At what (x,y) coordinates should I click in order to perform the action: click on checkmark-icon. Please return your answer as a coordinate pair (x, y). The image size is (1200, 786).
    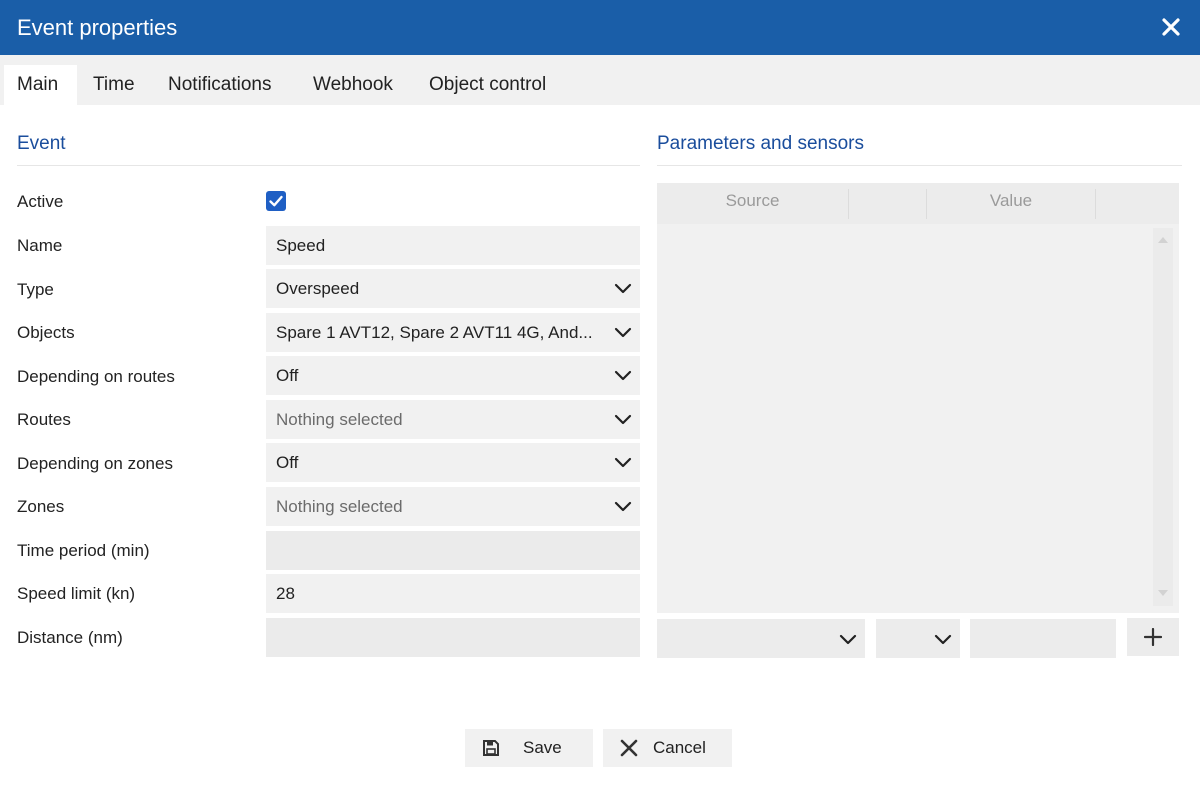
    Looking at the image, I should click on (276, 201).